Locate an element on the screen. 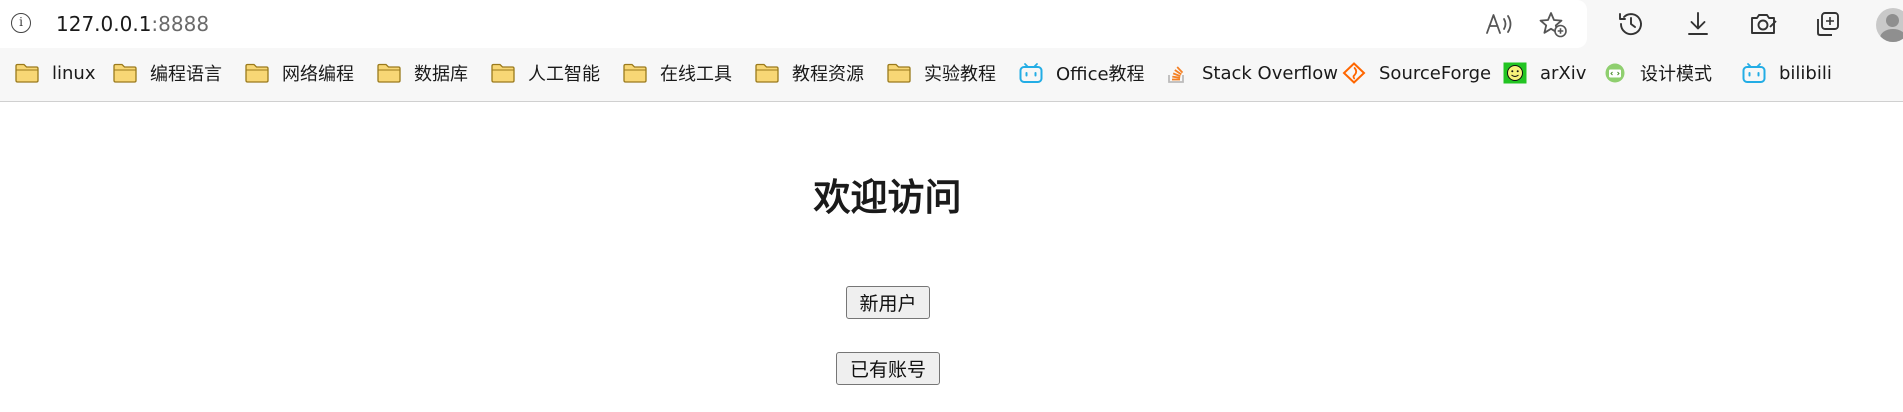  bookmark-label: 数据库 is located at coordinates (441, 74).